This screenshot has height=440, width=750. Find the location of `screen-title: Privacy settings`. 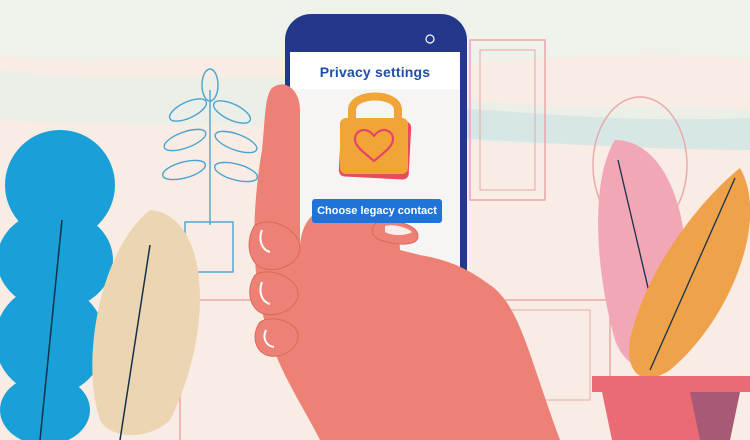

screen-title: Privacy settings is located at coordinates (375, 72).